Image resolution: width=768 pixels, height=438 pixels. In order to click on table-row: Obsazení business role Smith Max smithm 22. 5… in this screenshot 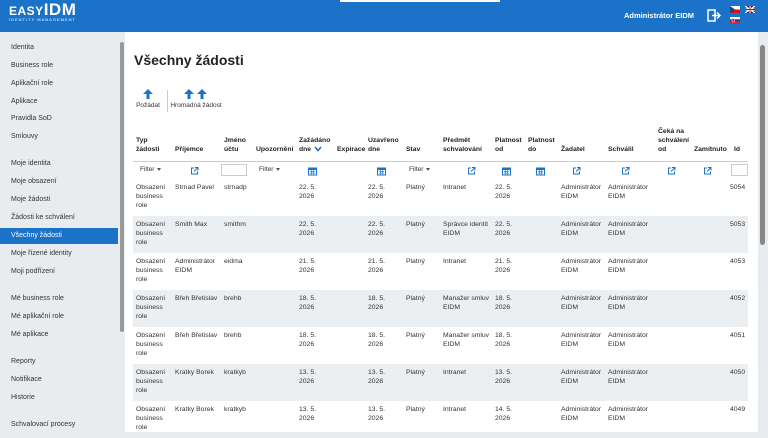, I will do `click(440, 234)`.